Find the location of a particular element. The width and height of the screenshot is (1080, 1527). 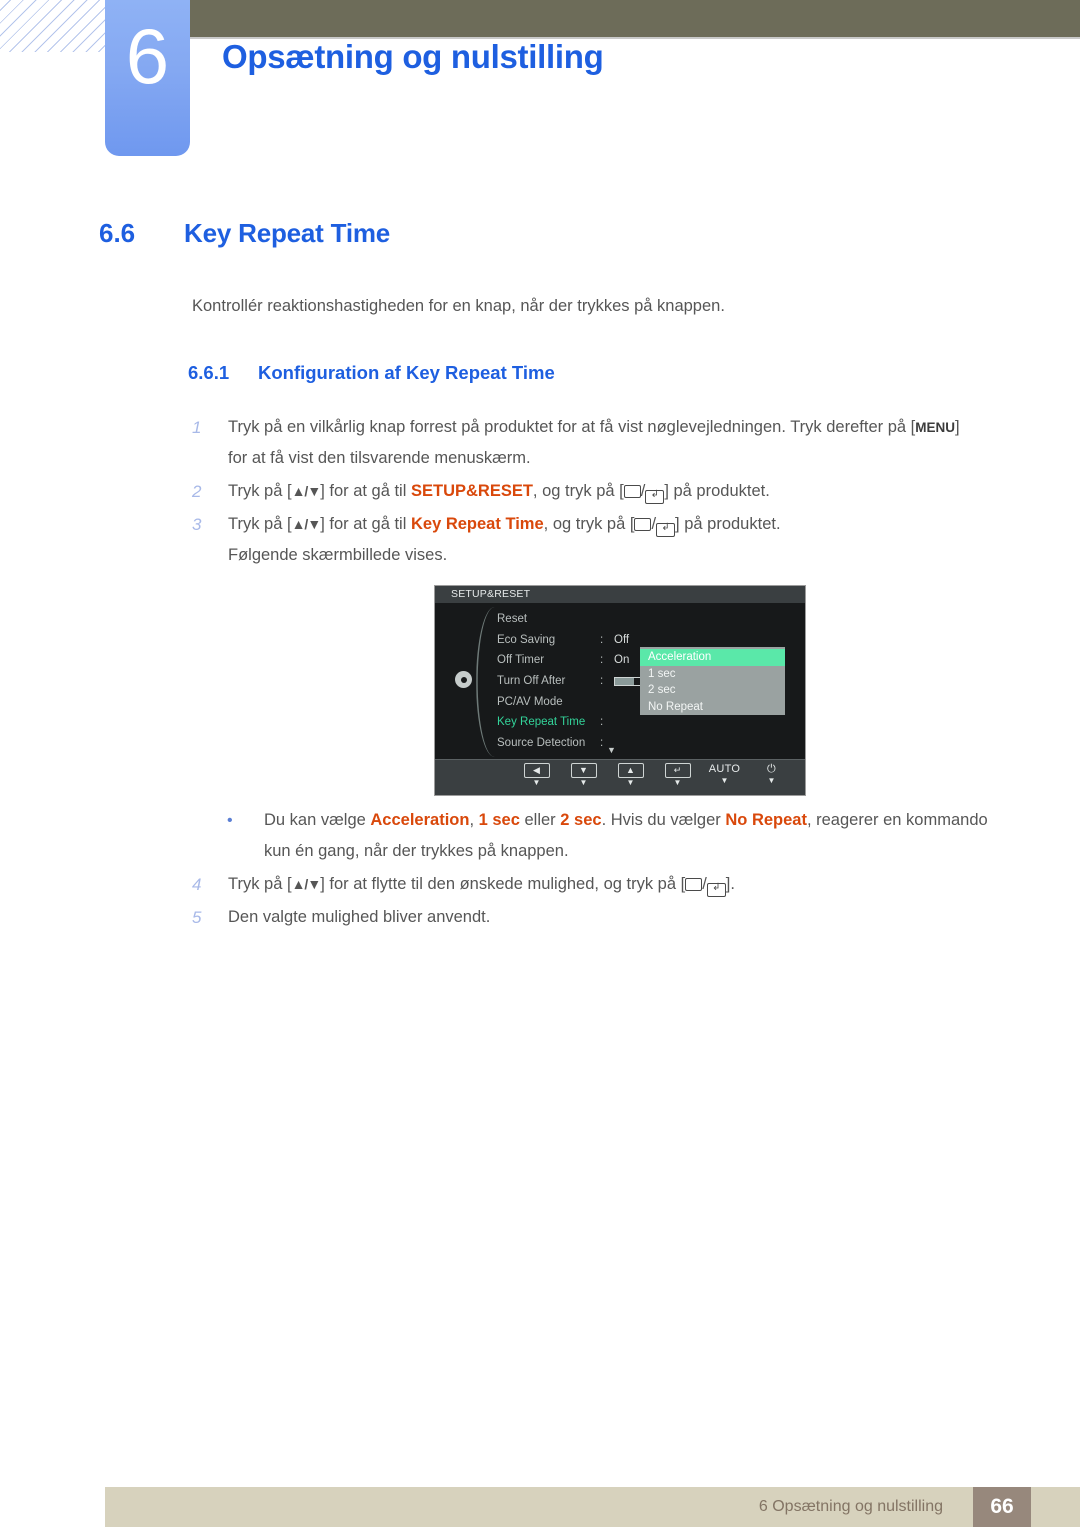

osd-label: Turn Off After is located at coordinates (531, 681).